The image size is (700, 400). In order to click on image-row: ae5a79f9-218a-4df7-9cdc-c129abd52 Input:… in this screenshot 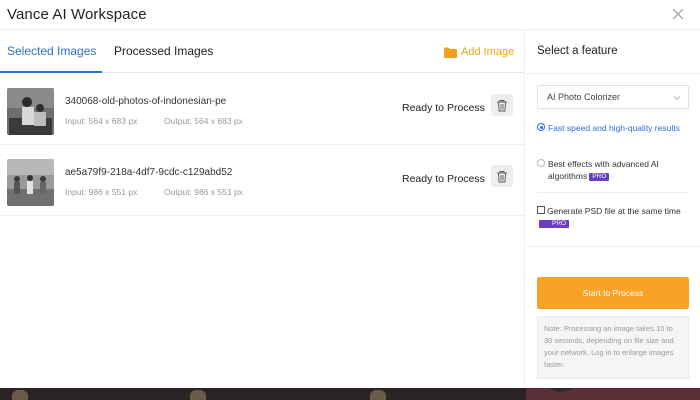, I will do `click(262, 180)`.